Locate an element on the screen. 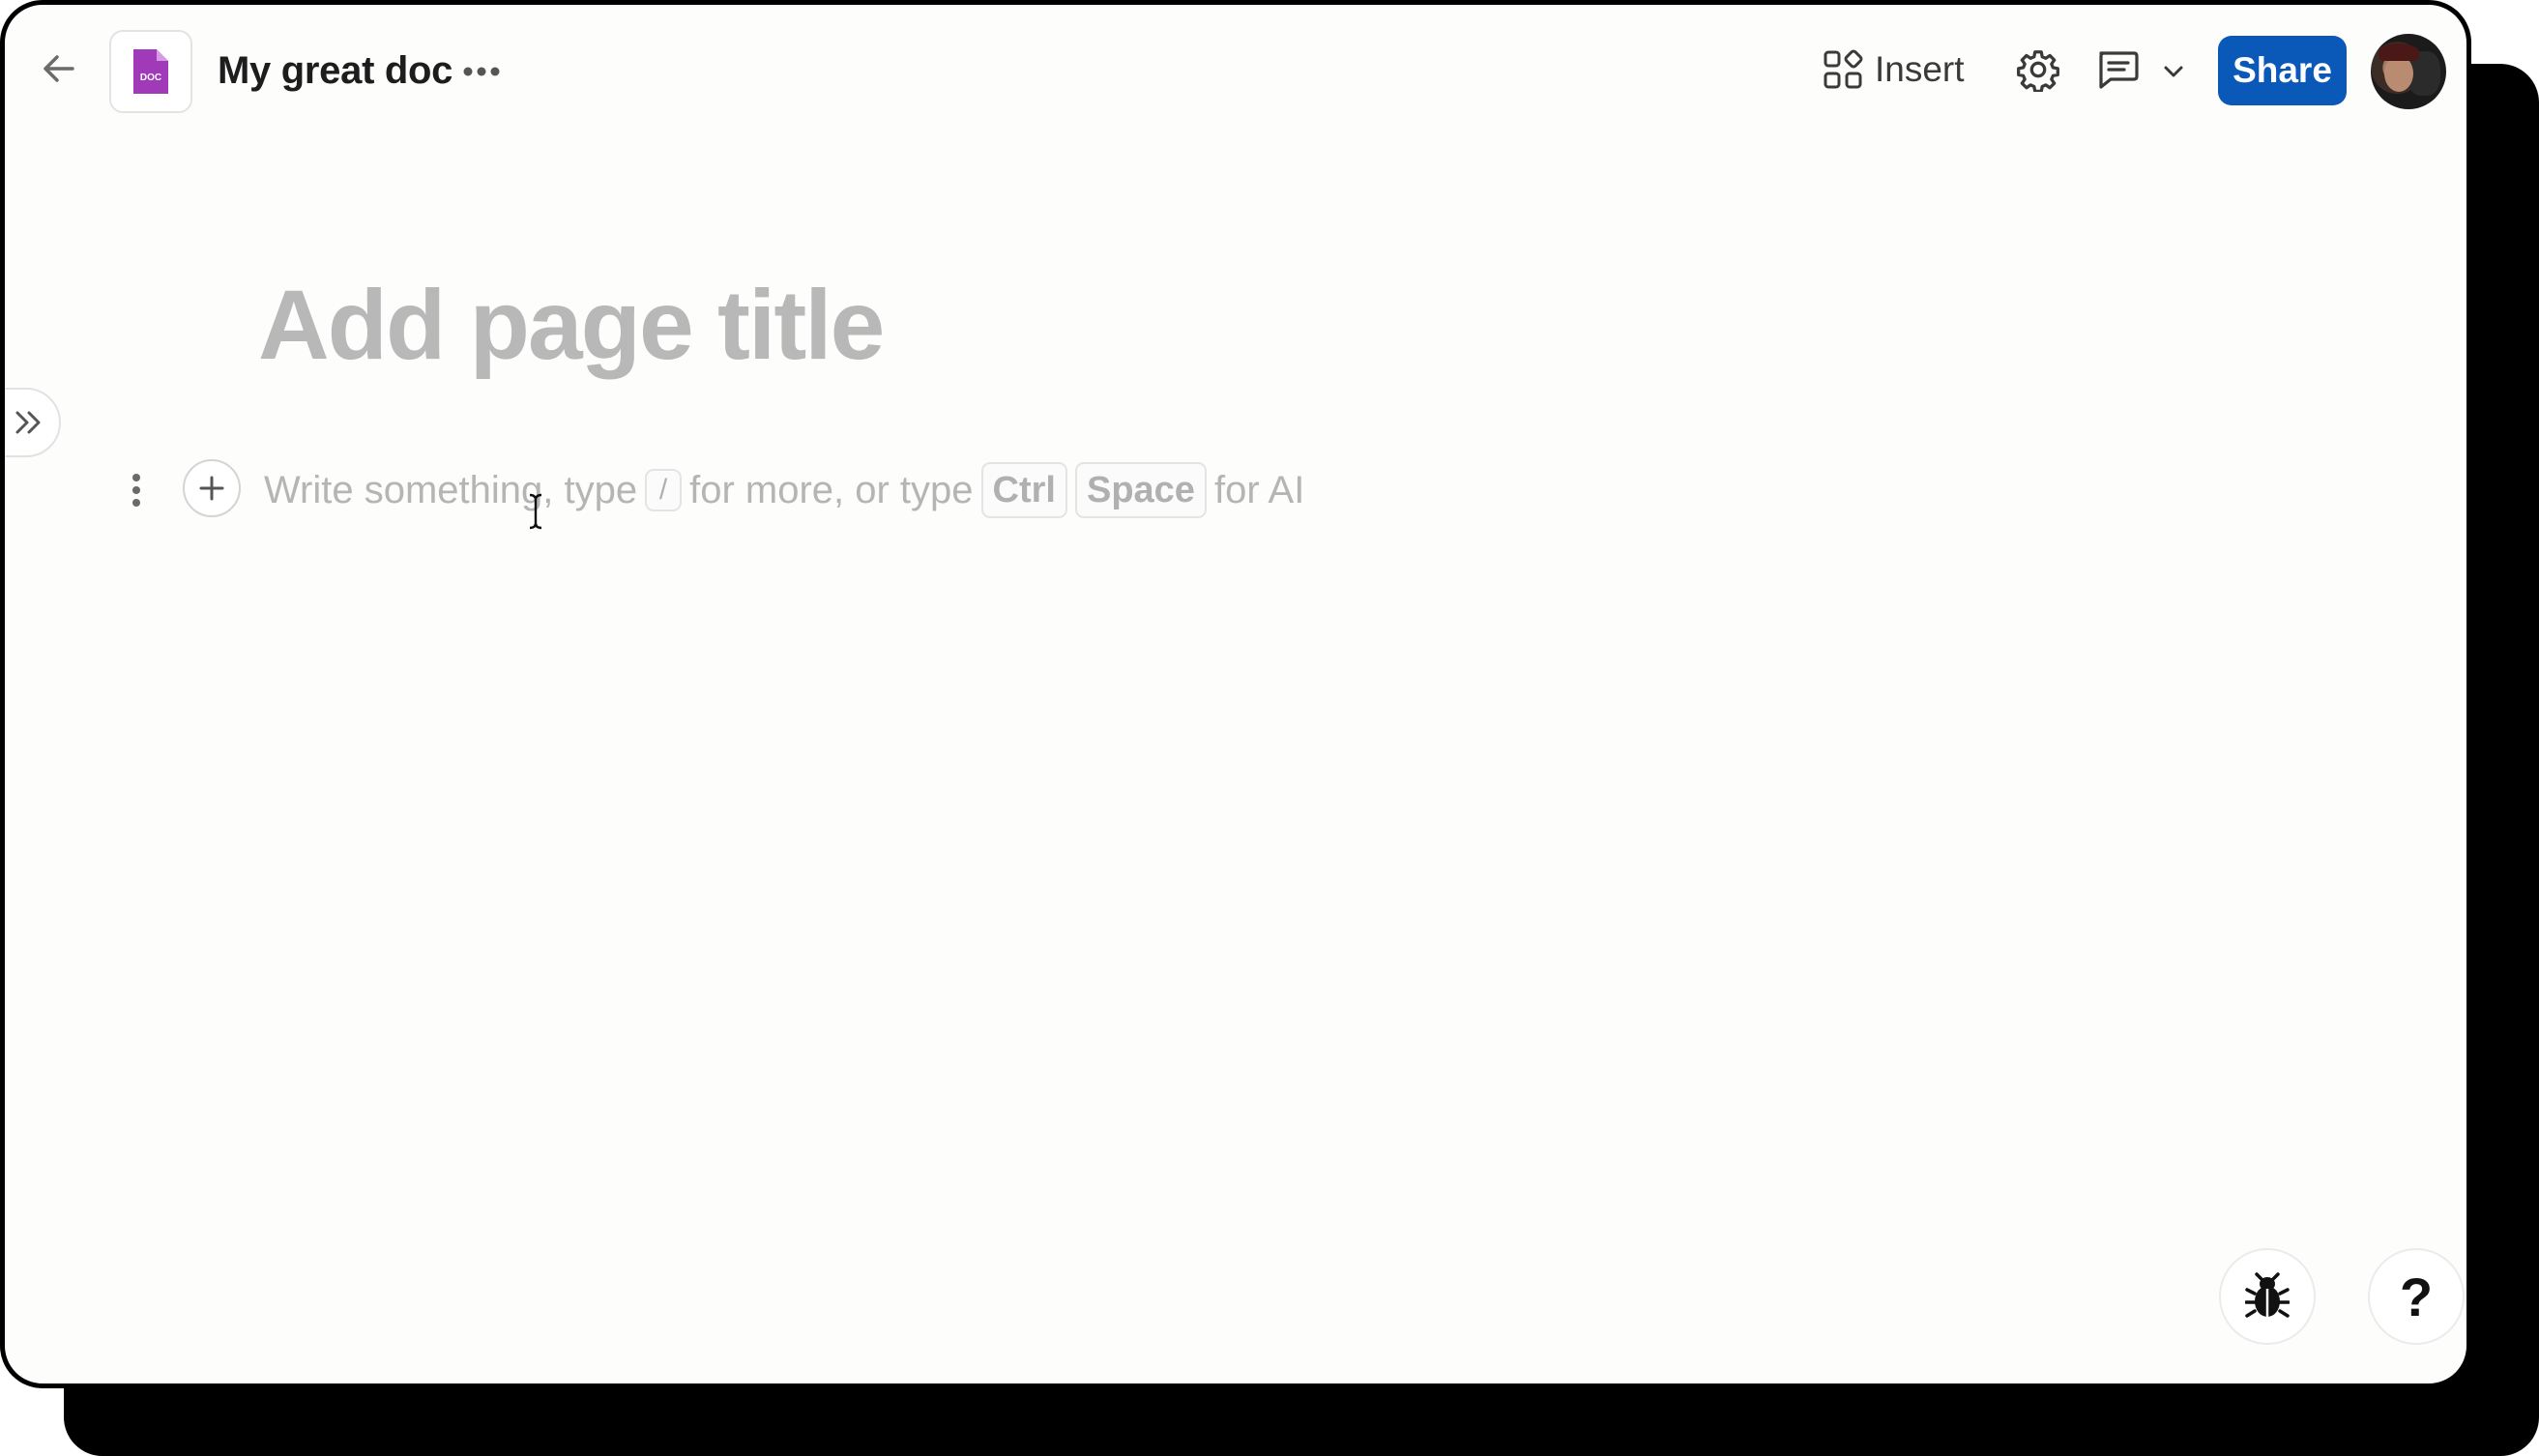 The height and width of the screenshot is (1456, 2539). block-drag-handle is located at coordinates (137, 490).